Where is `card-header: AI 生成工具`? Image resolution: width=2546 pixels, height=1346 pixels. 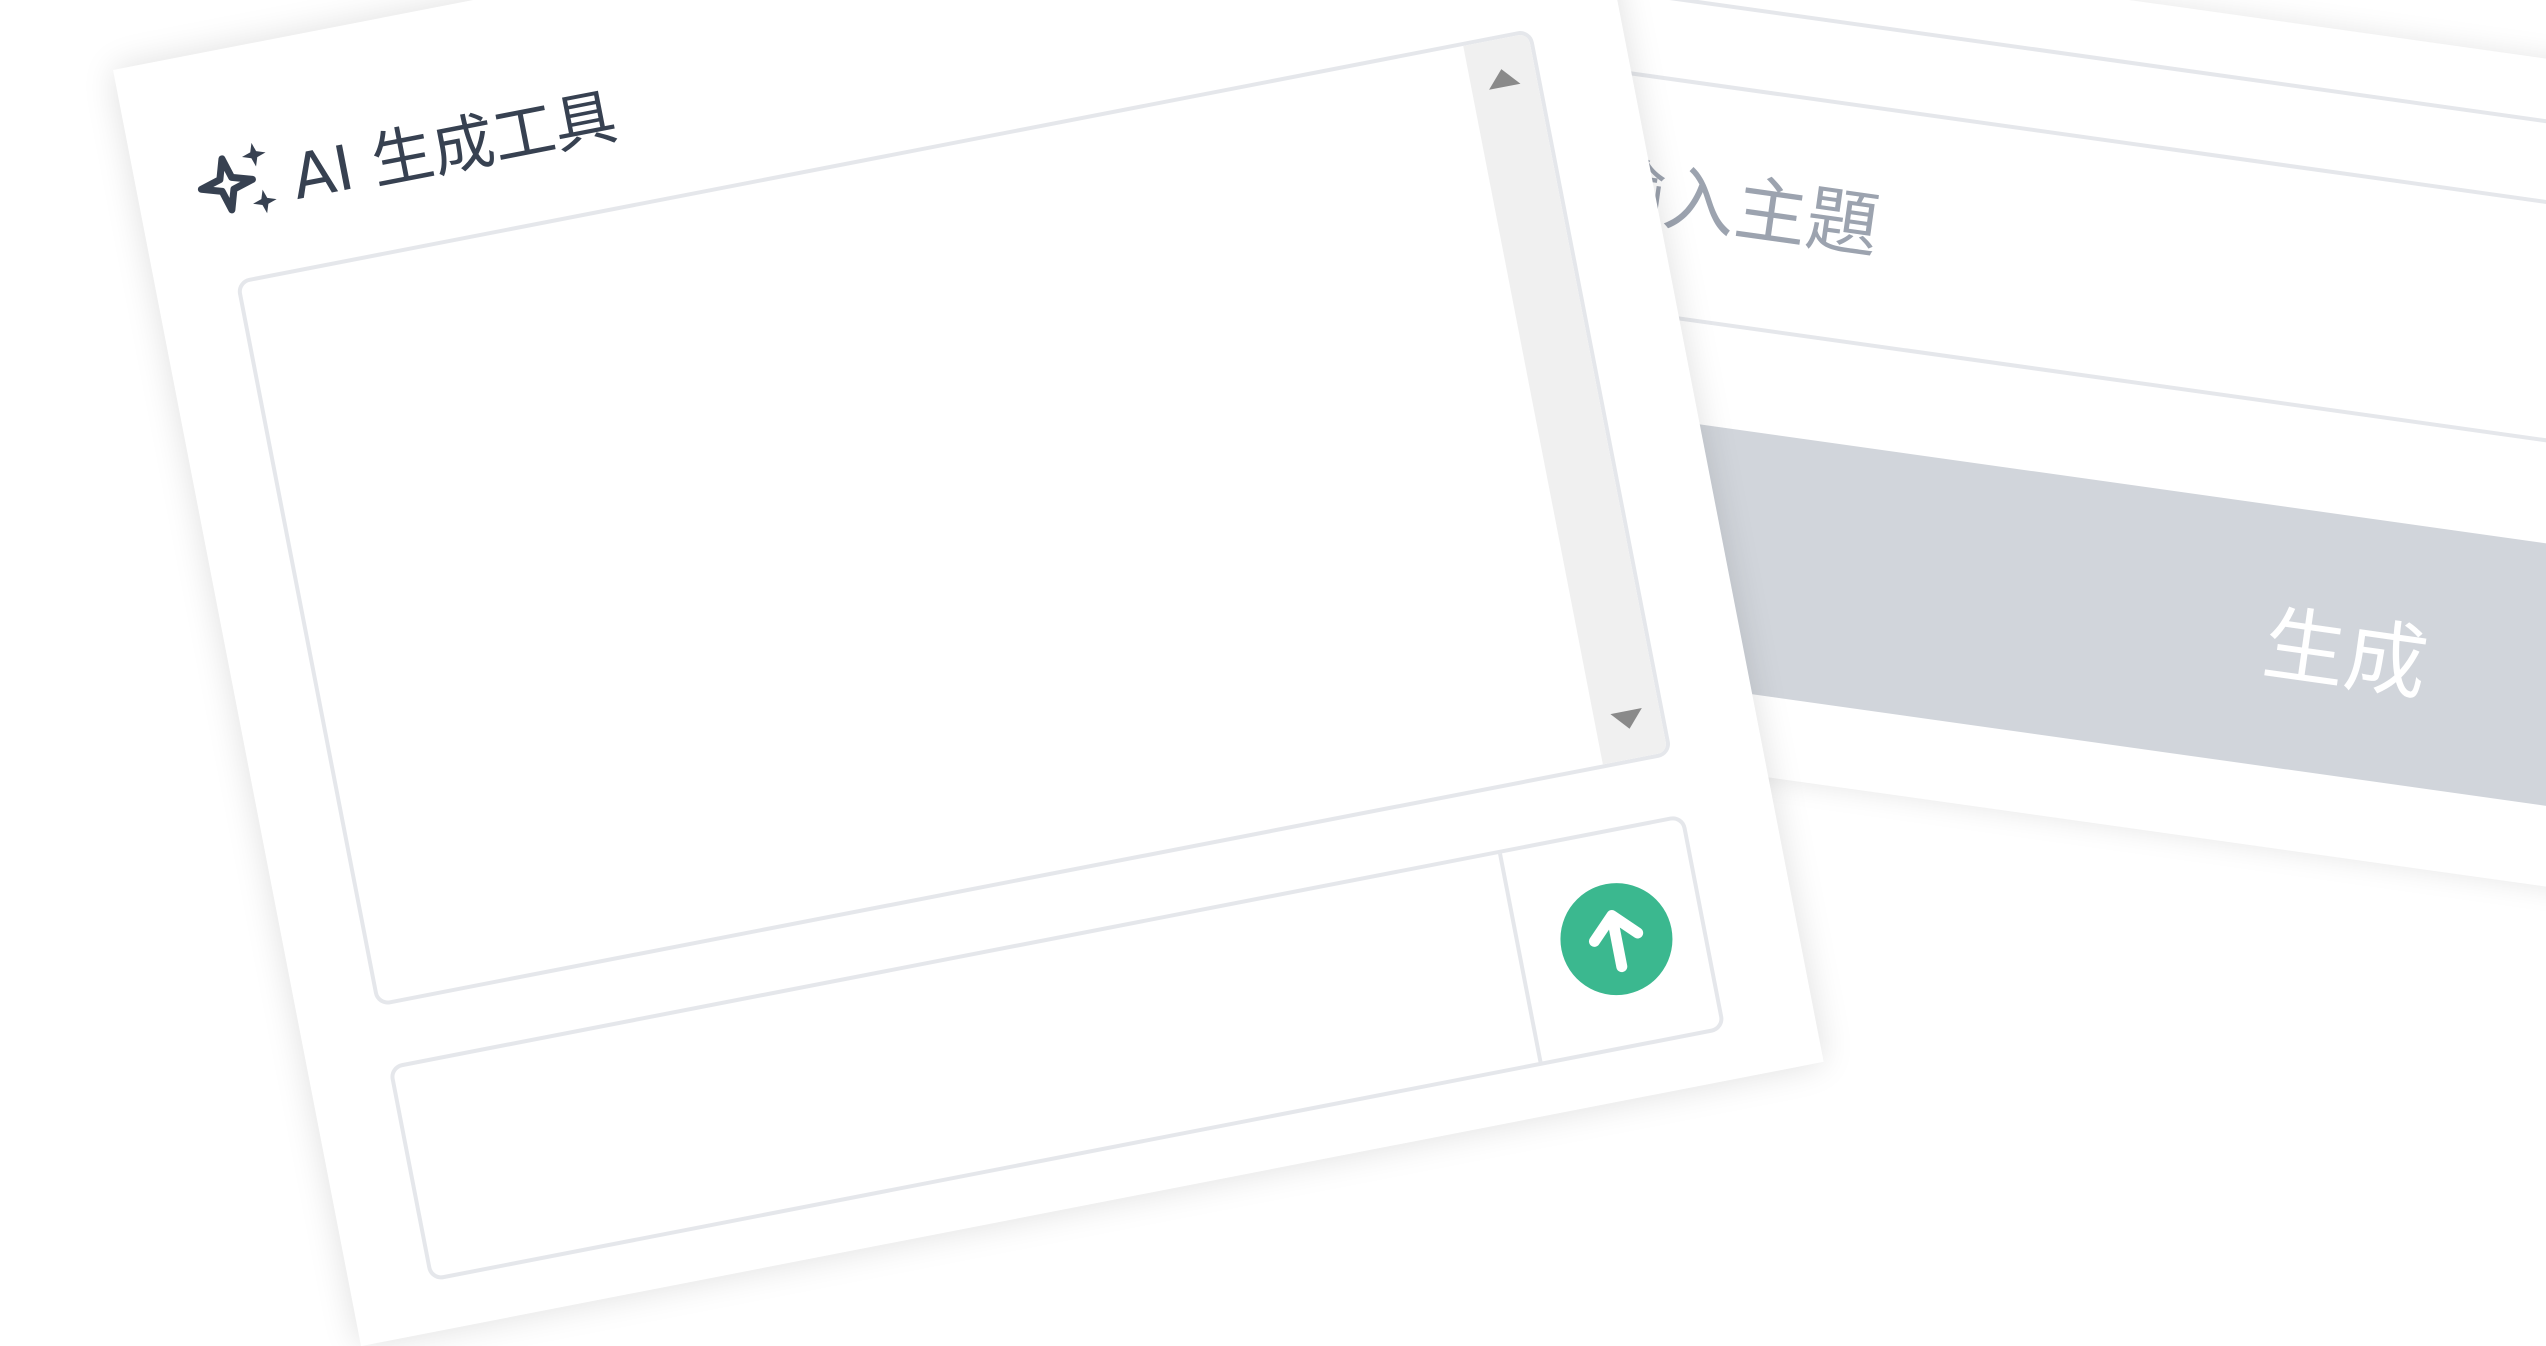 card-header: AI 生成工具 is located at coordinates (406, 151).